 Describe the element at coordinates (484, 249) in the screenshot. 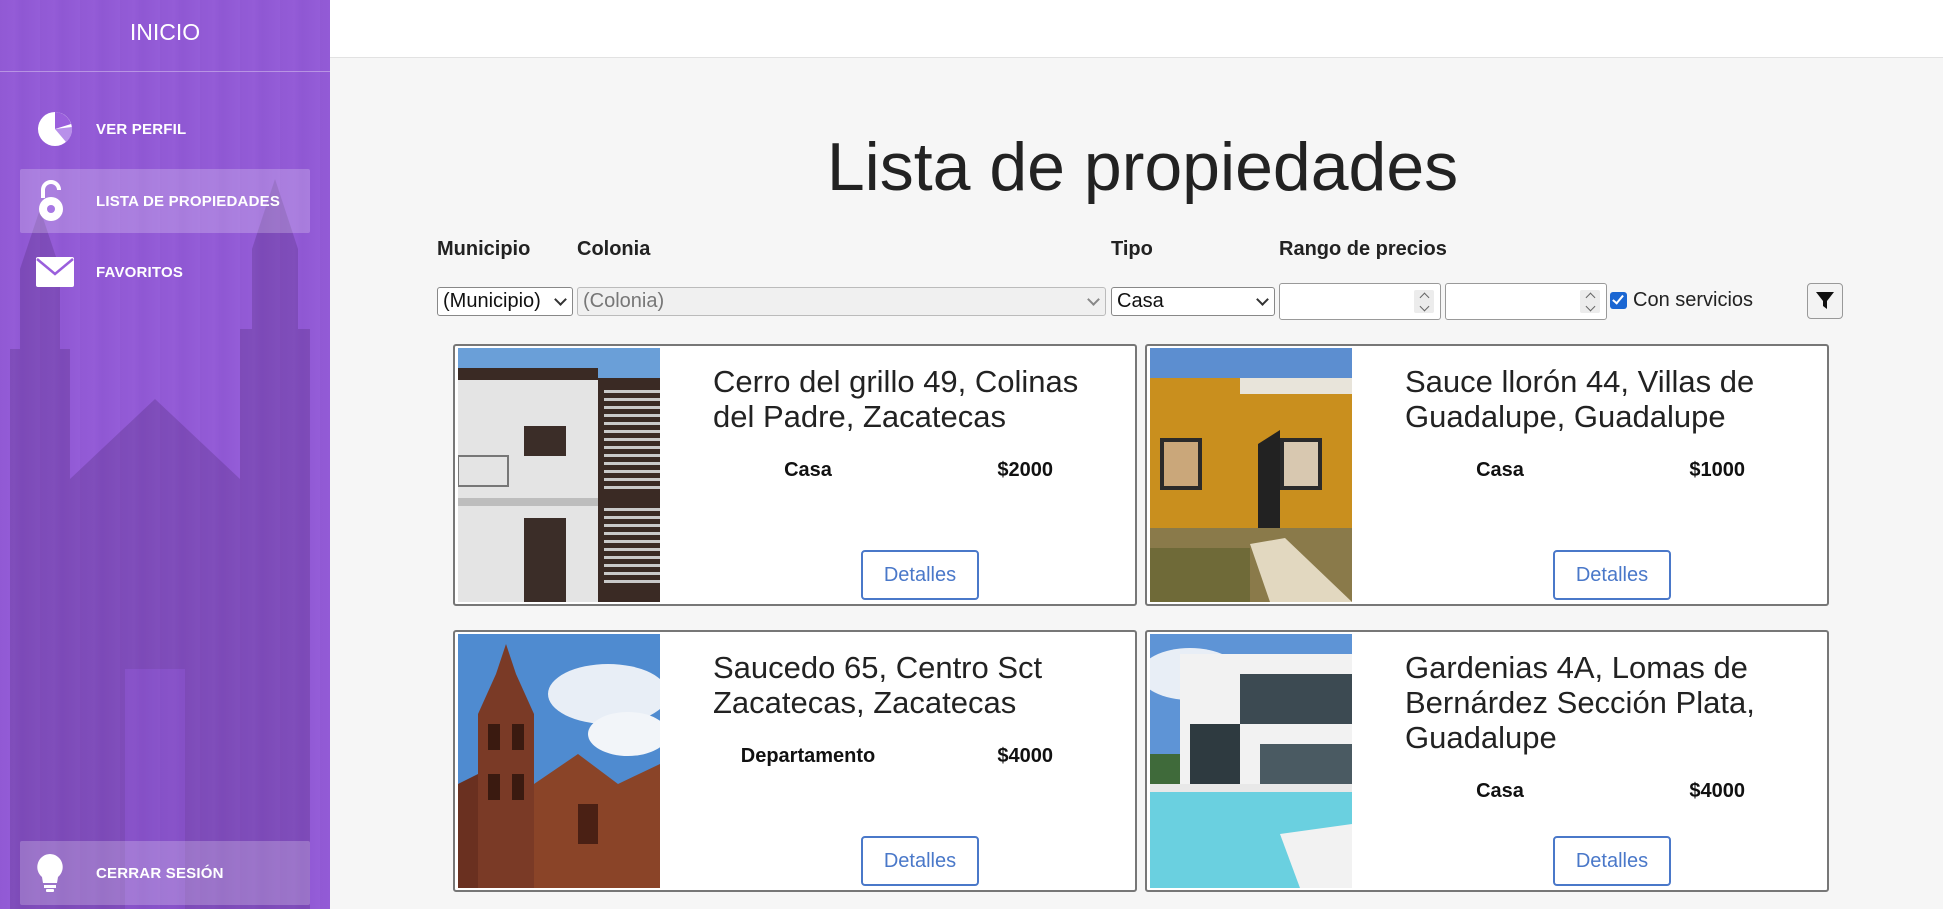

I see `municipio-label: Municipio` at that location.